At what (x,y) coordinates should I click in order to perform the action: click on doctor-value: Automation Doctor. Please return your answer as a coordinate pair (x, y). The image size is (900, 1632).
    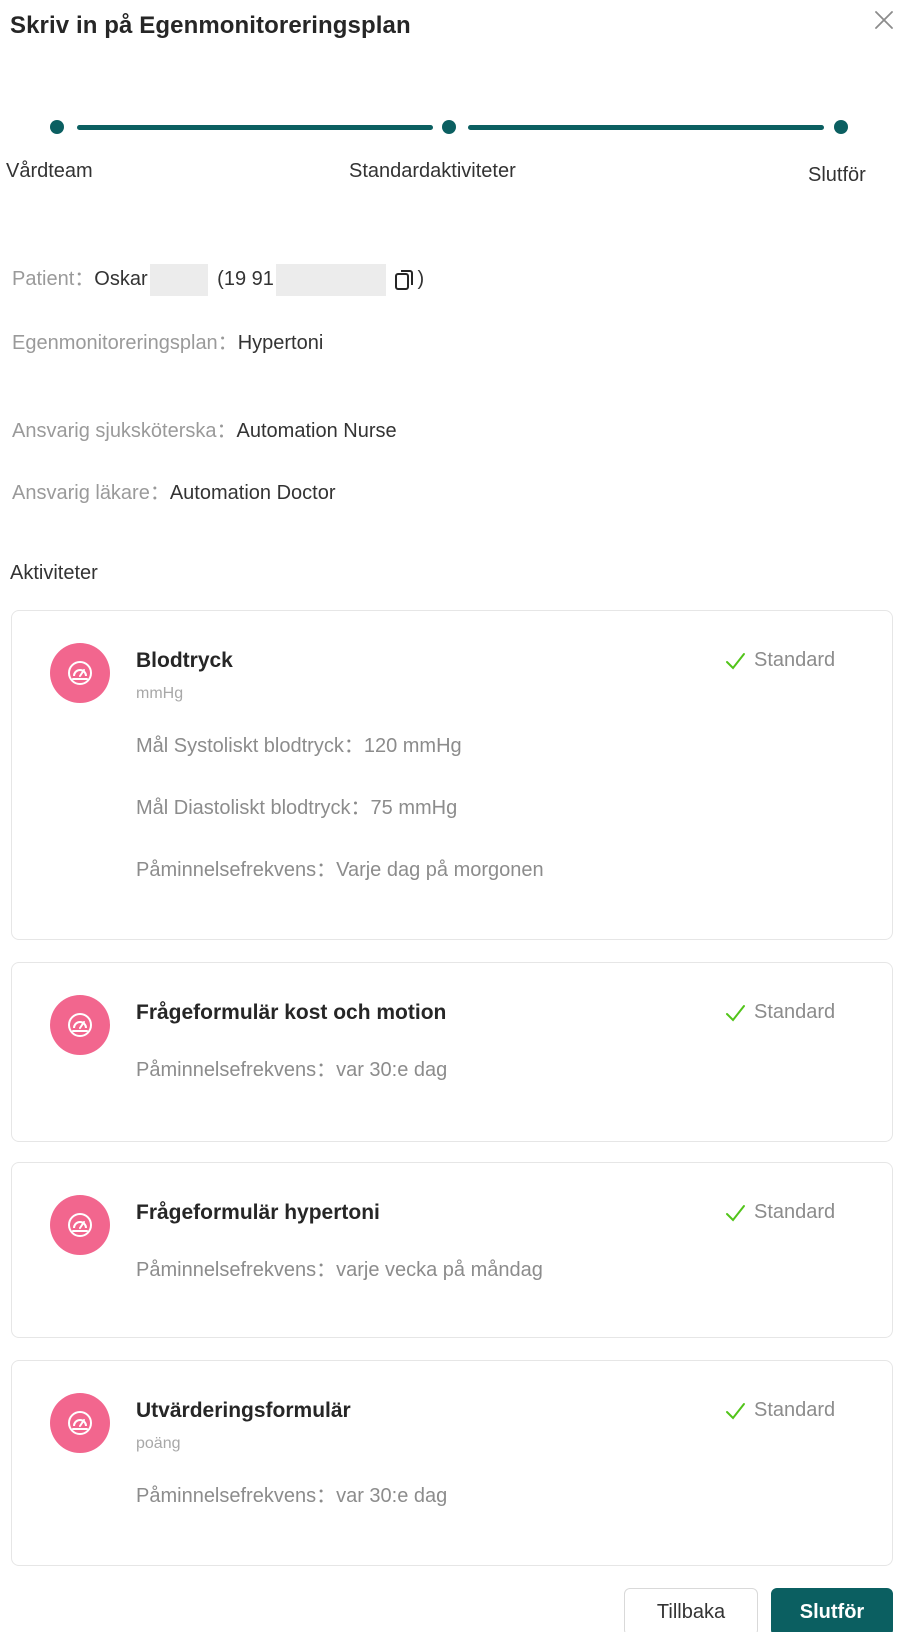
    Looking at the image, I should click on (252, 493).